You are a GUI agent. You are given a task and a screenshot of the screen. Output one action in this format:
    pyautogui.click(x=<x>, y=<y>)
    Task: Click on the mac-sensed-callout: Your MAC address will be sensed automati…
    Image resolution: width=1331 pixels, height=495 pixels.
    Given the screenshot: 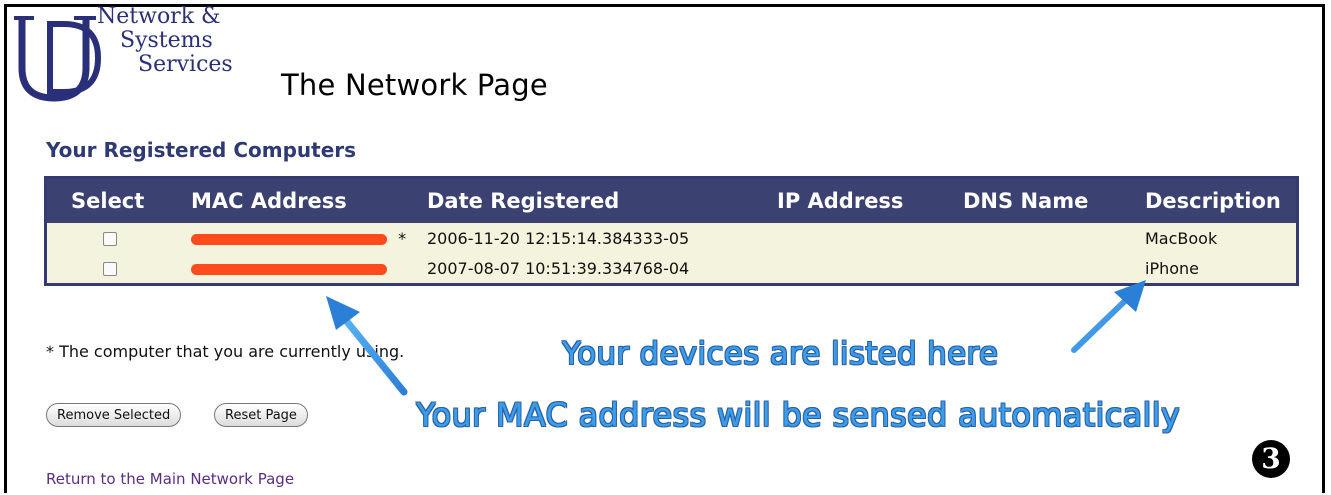 What is the action you would take?
    pyautogui.click(x=798, y=415)
    